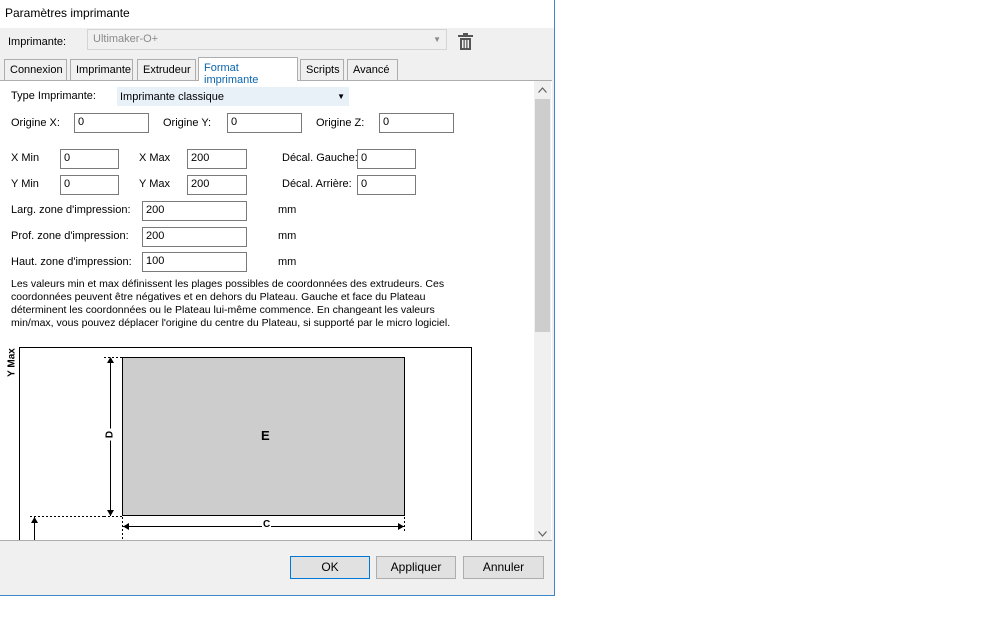 The image size is (1008, 630). I want to click on trash-icon, so click(465, 43).